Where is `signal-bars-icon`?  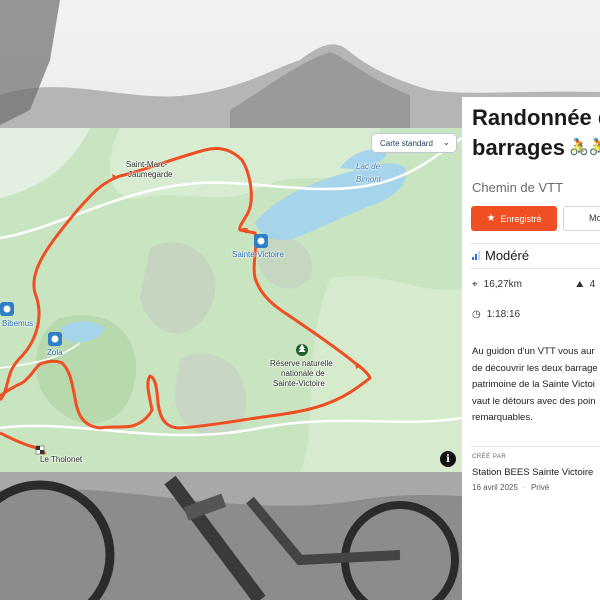
signal-bars-icon is located at coordinates (476, 255).